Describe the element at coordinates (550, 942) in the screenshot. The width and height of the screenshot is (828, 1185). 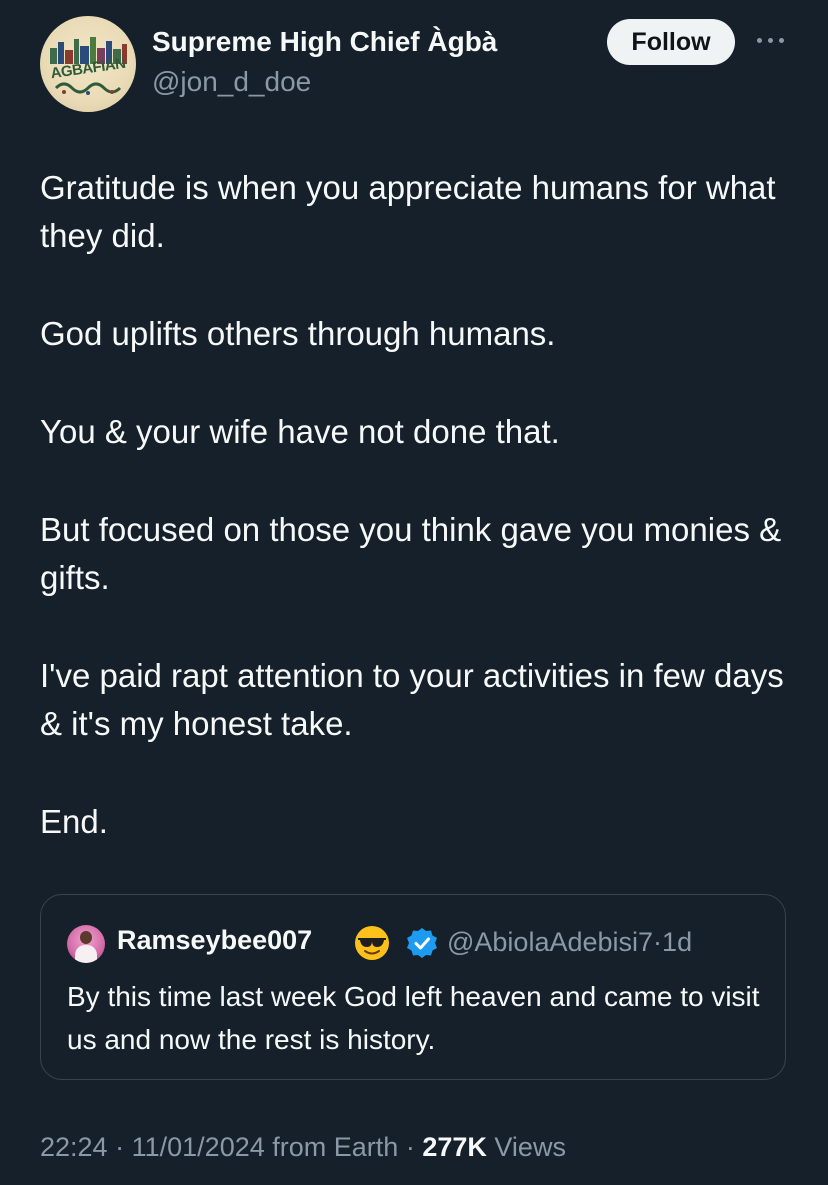
I see `quoted-author-handle: @AbiolaAdebisi7` at that location.